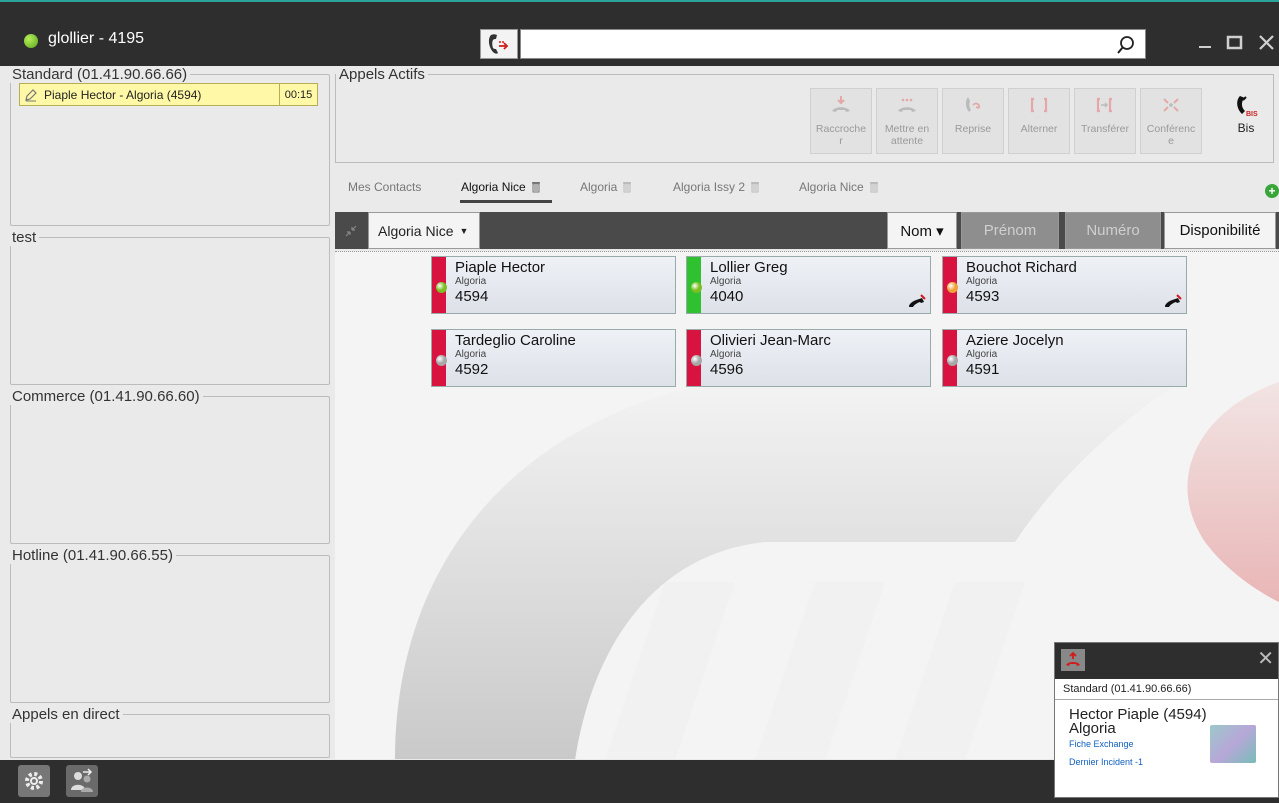  Describe the element at coordinates (1267, 42) in the screenshot. I see `close-icon` at that location.